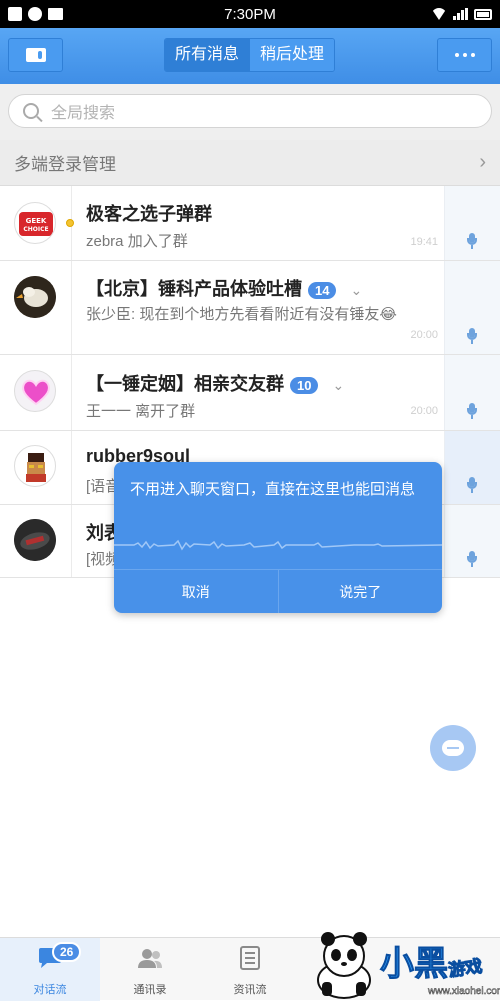 The height and width of the screenshot is (1001, 500). I want to click on cancel-button: 取消, so click(196, 591).